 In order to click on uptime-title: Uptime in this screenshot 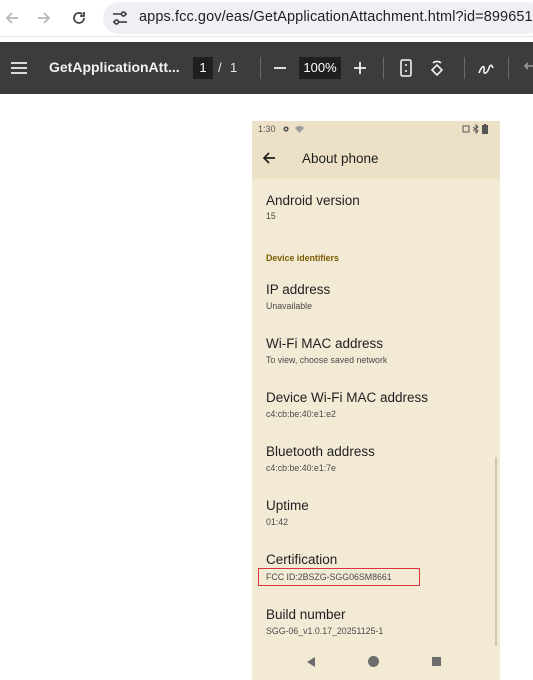, I will do `click(287, 505)`.